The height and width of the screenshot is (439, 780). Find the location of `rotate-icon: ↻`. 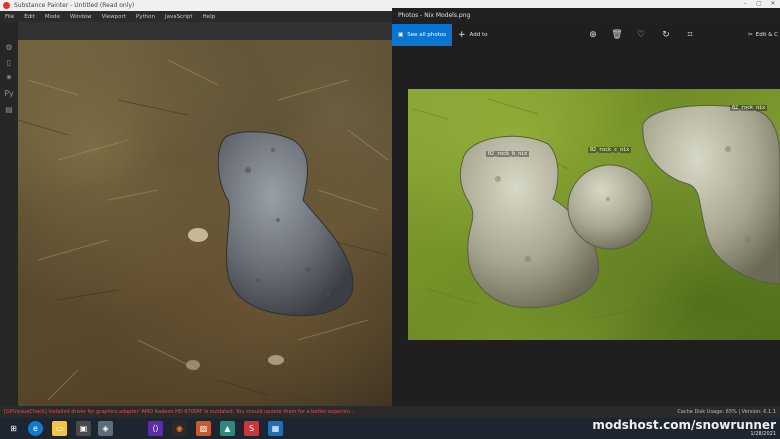

rotate-icon: ↻ is located at coordinates (666, 35).